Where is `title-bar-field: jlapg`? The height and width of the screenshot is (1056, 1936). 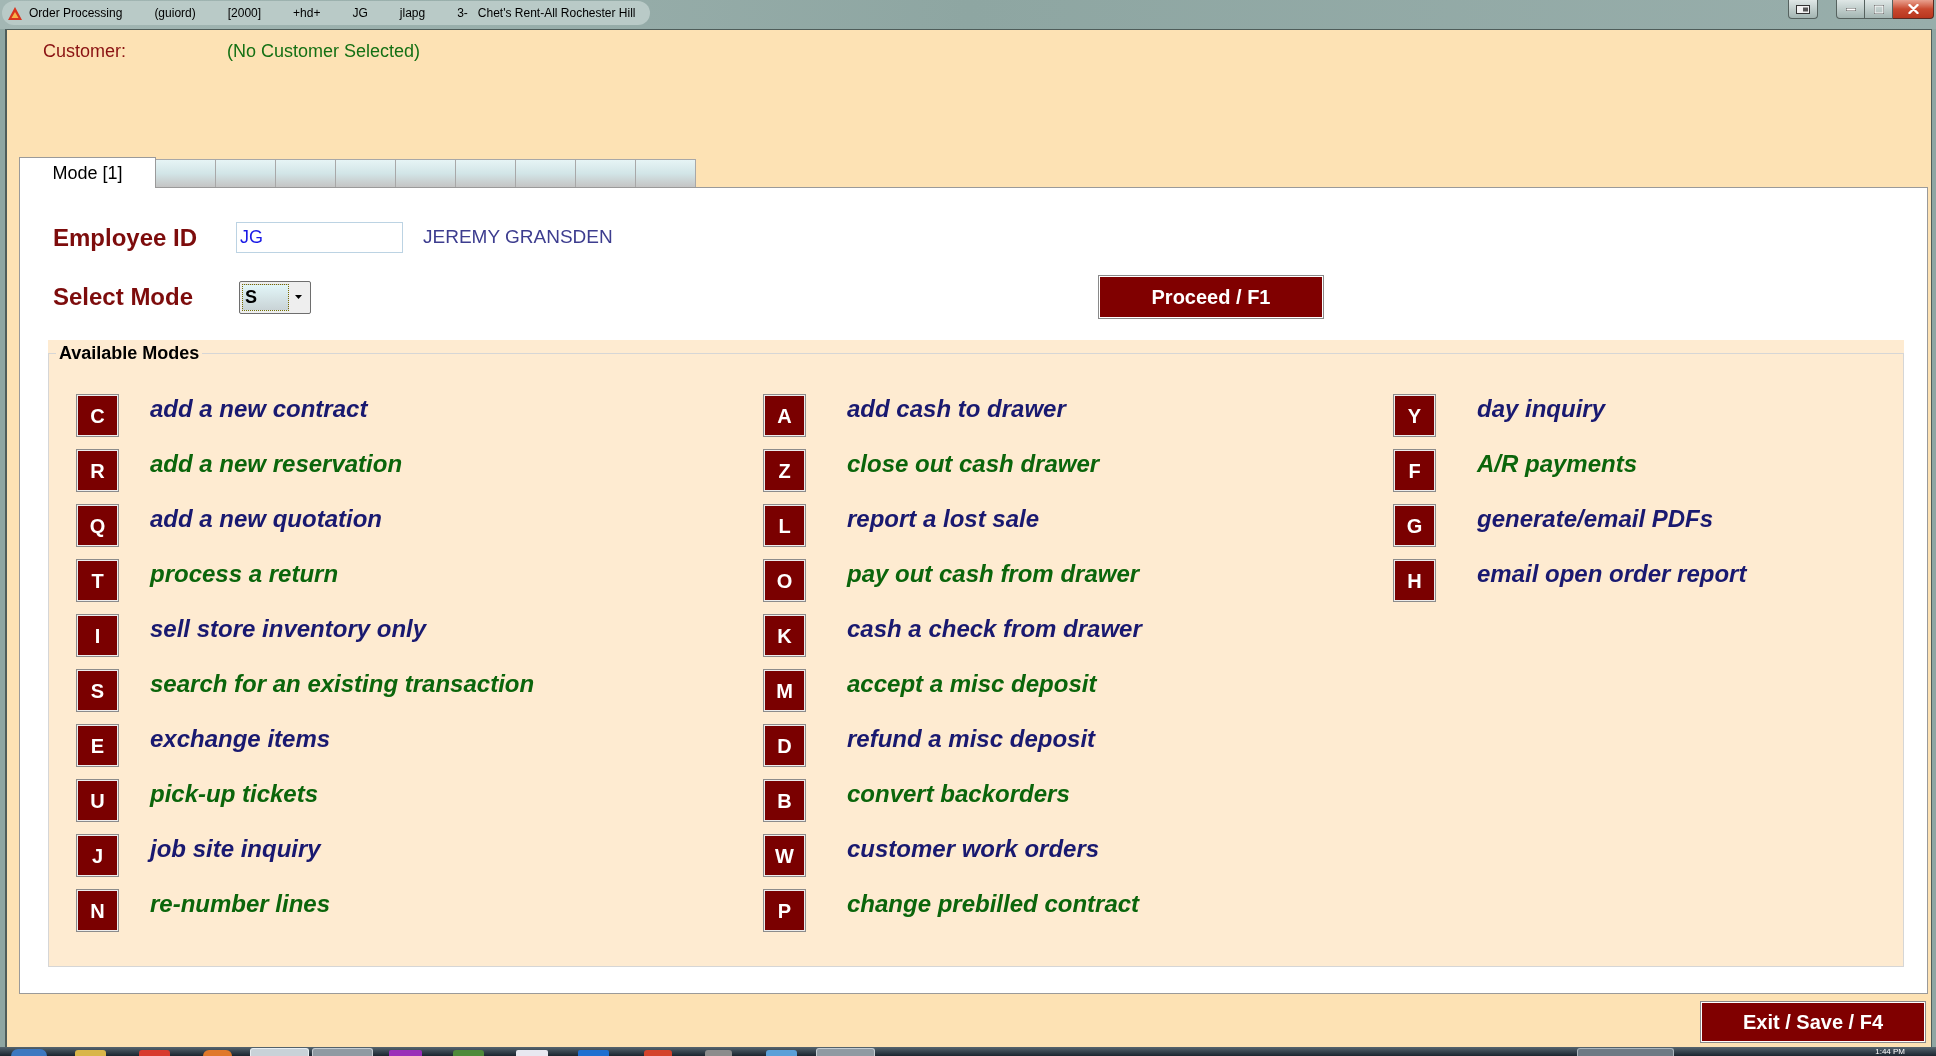
title-bar-field: jlapg is located at coordinates (412, 13).